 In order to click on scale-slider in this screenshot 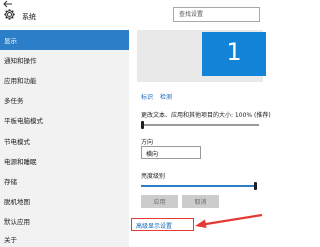, I will do `click(200, 125)`.